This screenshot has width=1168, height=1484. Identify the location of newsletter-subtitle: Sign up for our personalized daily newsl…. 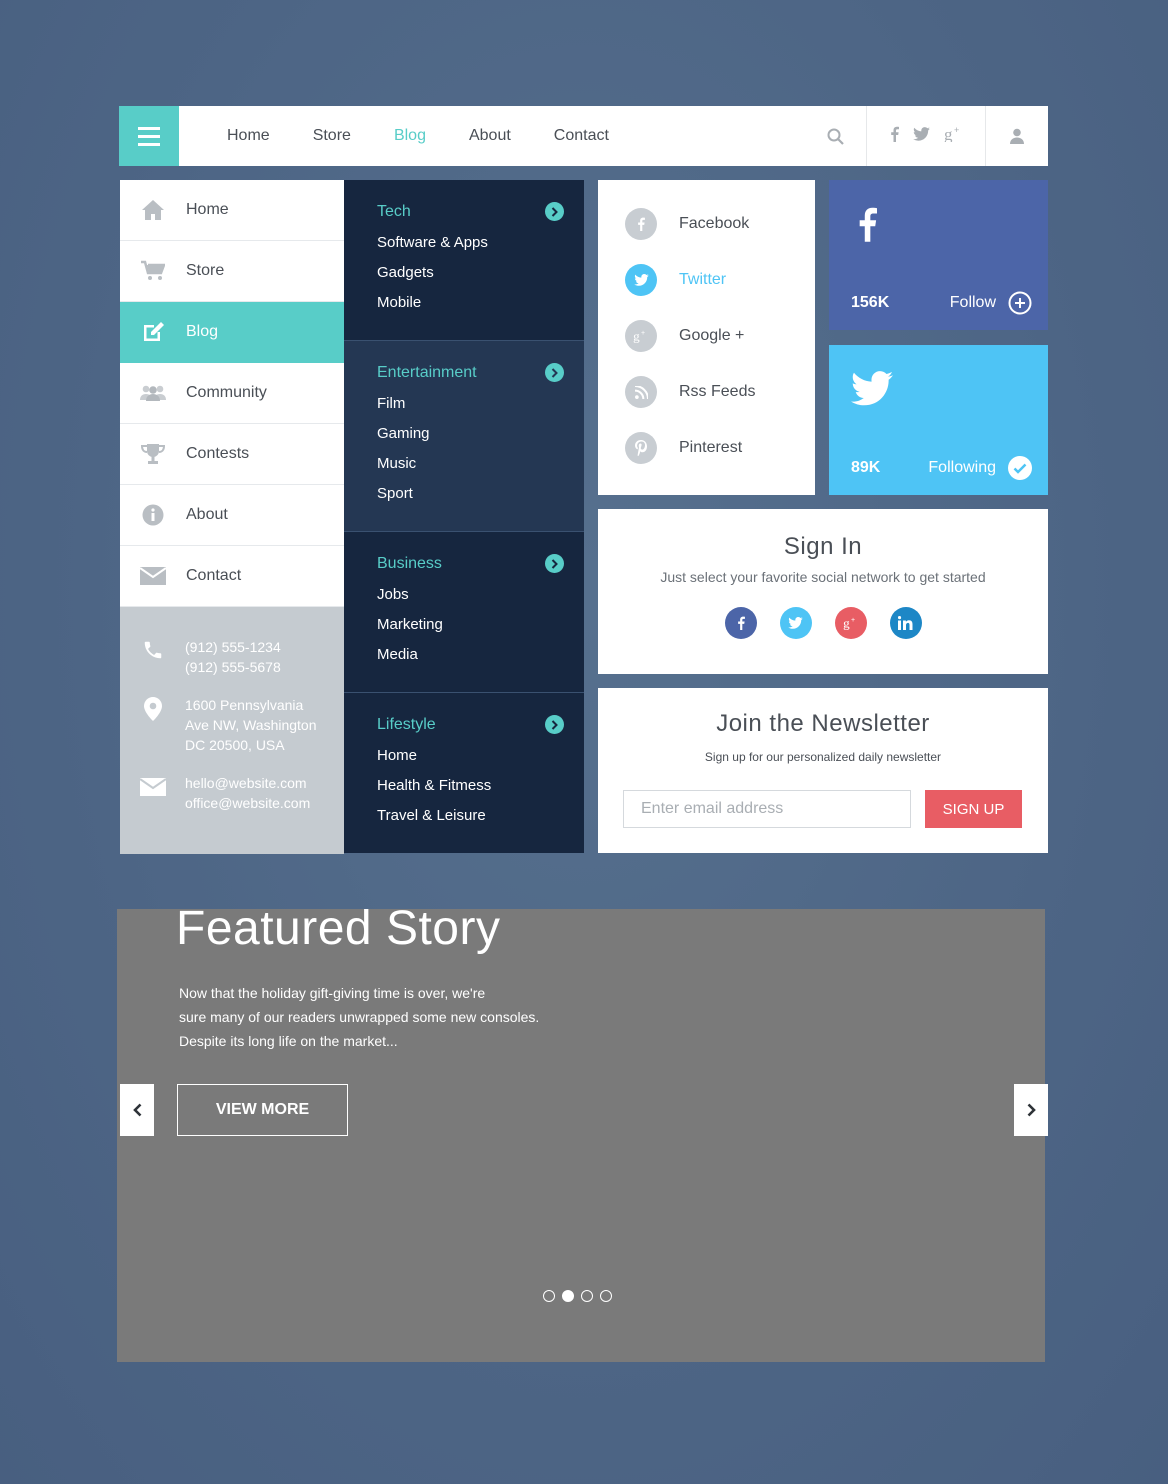
(823, 757).